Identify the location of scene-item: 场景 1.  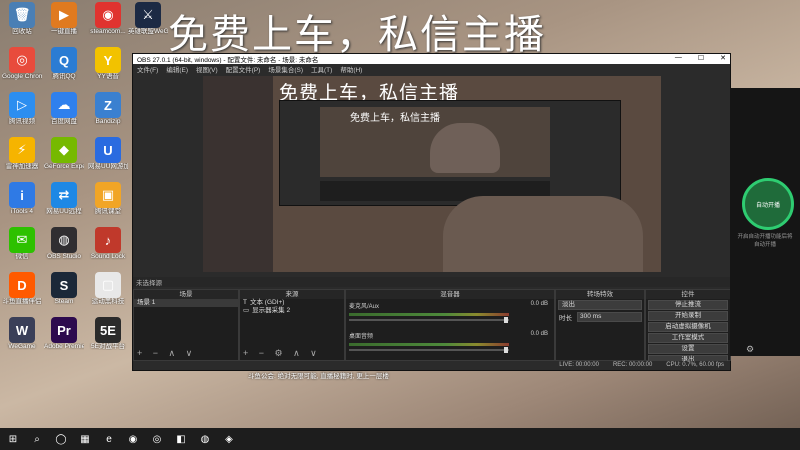
(186, 303).